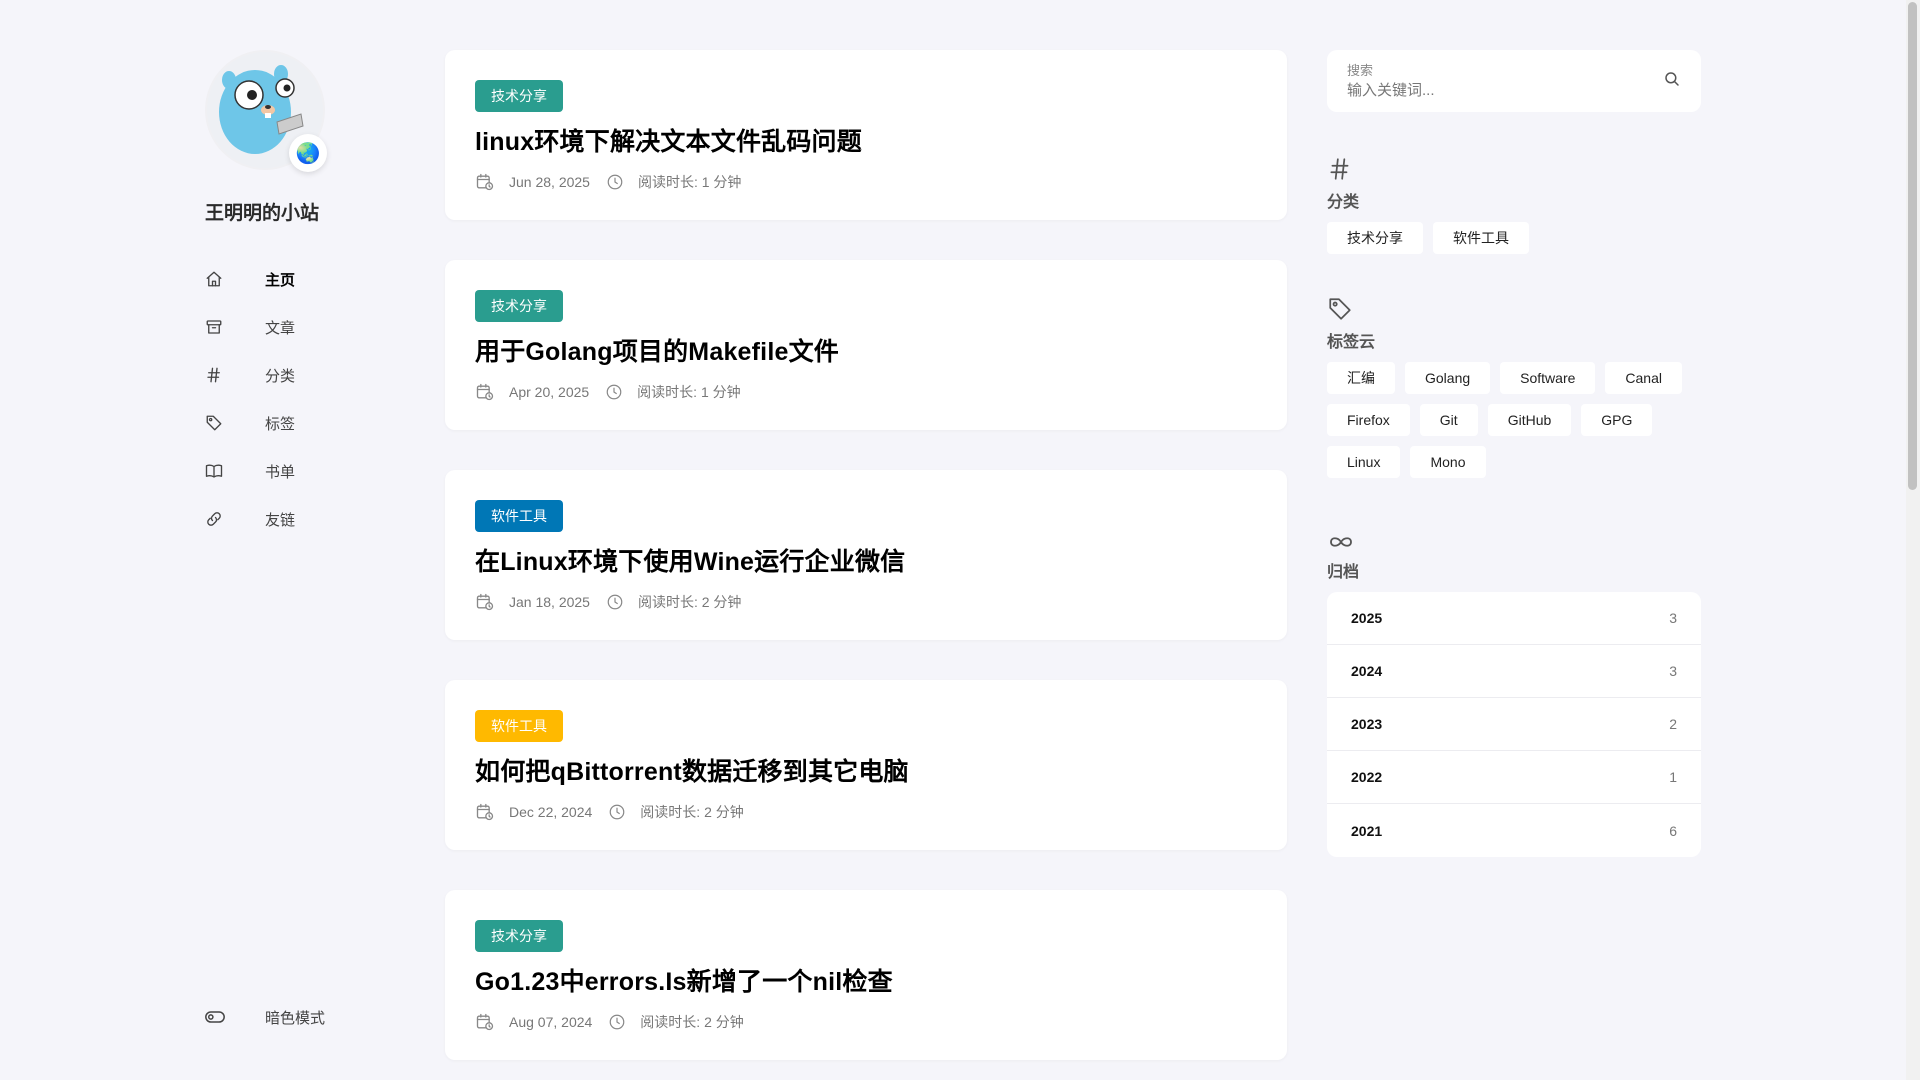 The width and height of the screenshot is (1920, 1080). What do you see at coordinates (551, 812) in the screenshot?
I see `article-date: Dec 22, 2024` at bounding box center [551, 812].